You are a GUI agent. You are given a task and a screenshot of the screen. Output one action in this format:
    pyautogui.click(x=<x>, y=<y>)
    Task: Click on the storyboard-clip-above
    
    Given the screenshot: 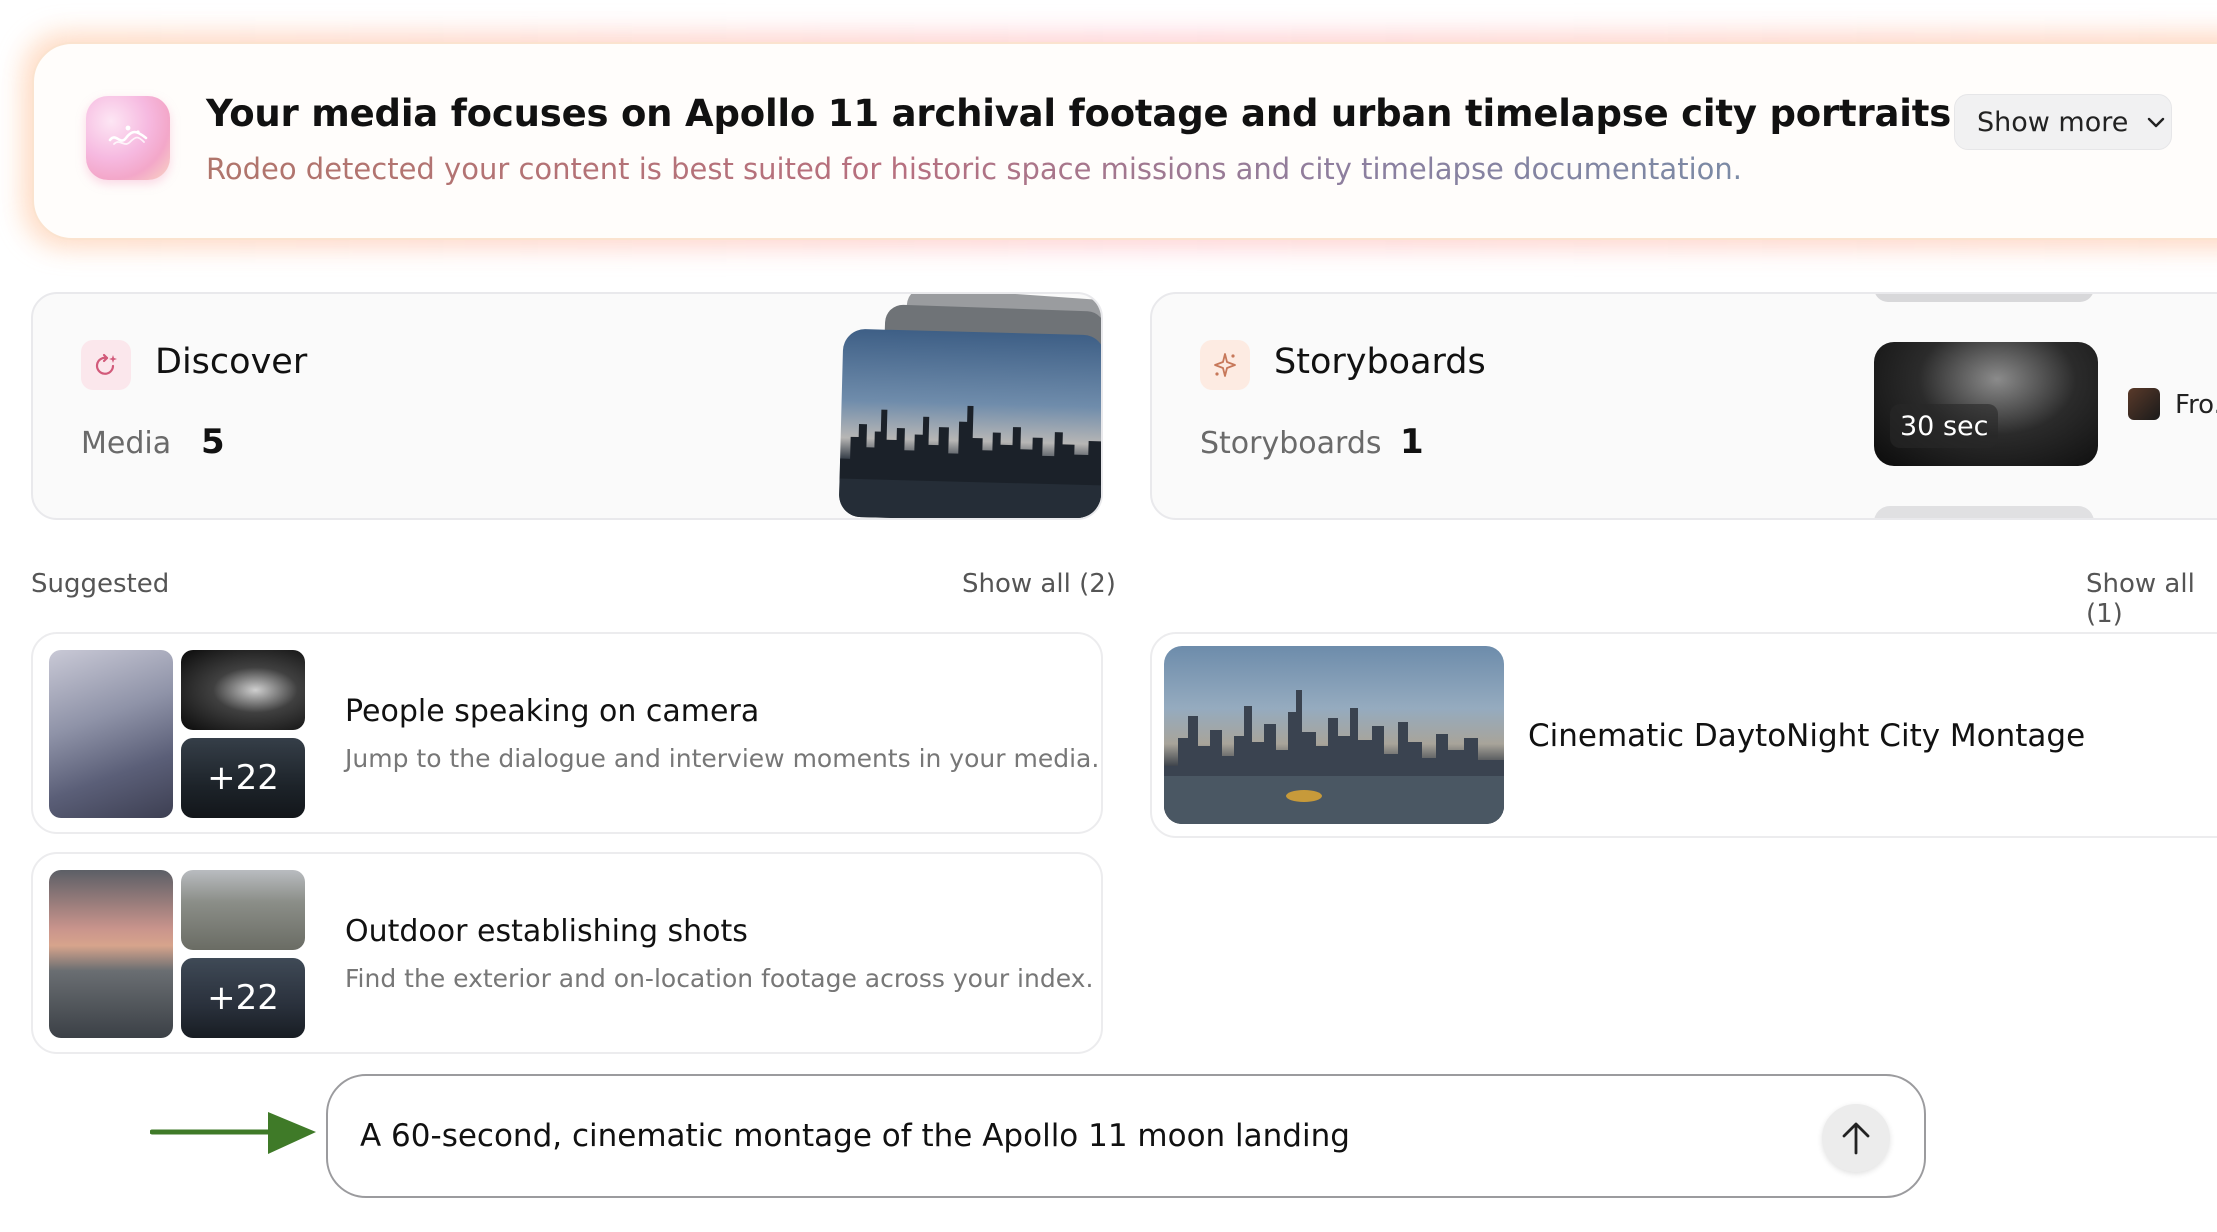 What is the action you would take?
    pyautogui.click(x=1984, y=298)
    